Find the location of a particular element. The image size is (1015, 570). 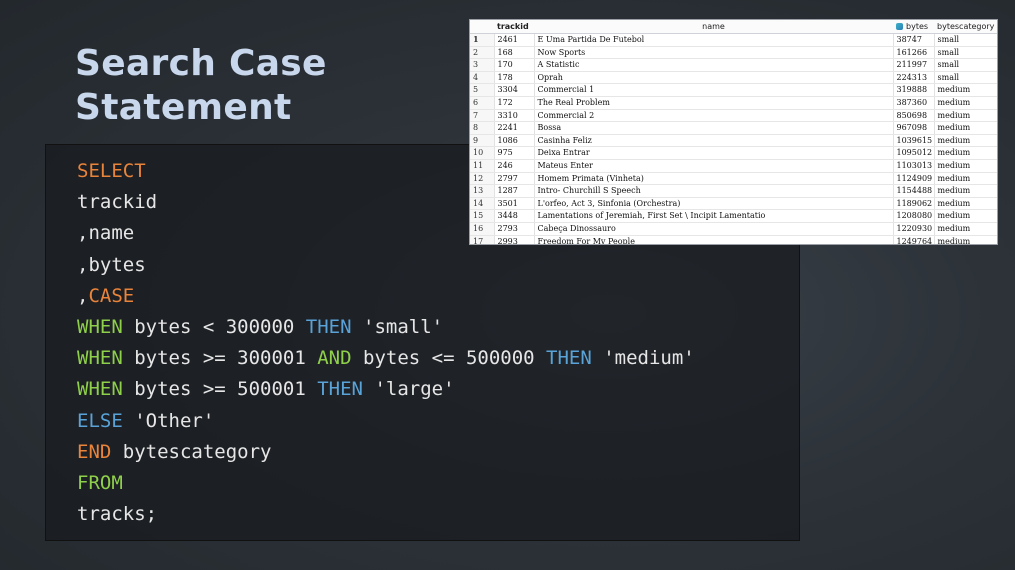

table-row: 3 170 A Statistic 211997 small is located at coordinates (733, 65).